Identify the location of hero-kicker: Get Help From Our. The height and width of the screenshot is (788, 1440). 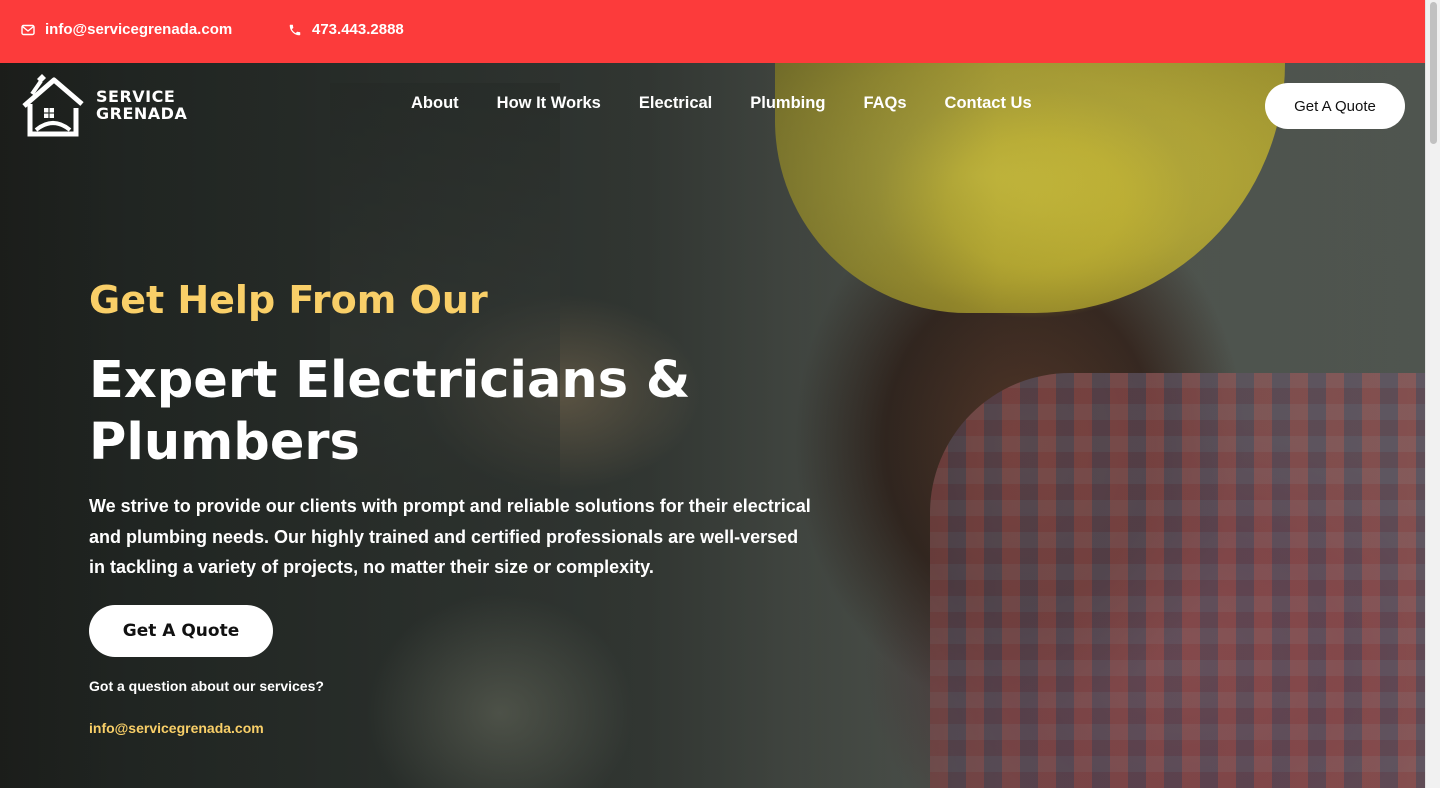
(288, 300).